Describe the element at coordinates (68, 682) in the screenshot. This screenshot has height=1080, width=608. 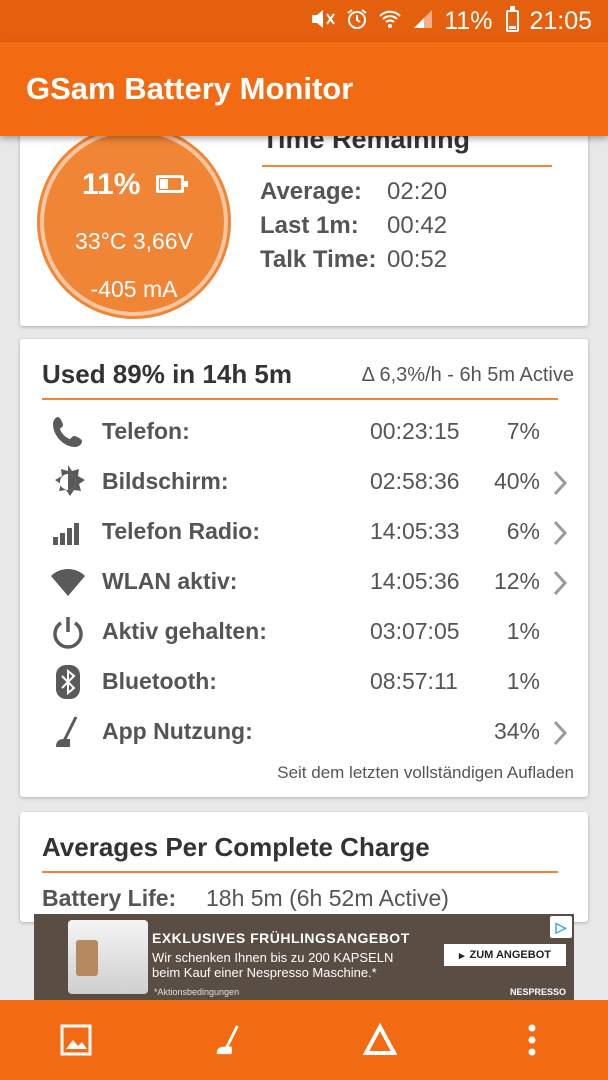
I see `bluetooth-icon` at that location.